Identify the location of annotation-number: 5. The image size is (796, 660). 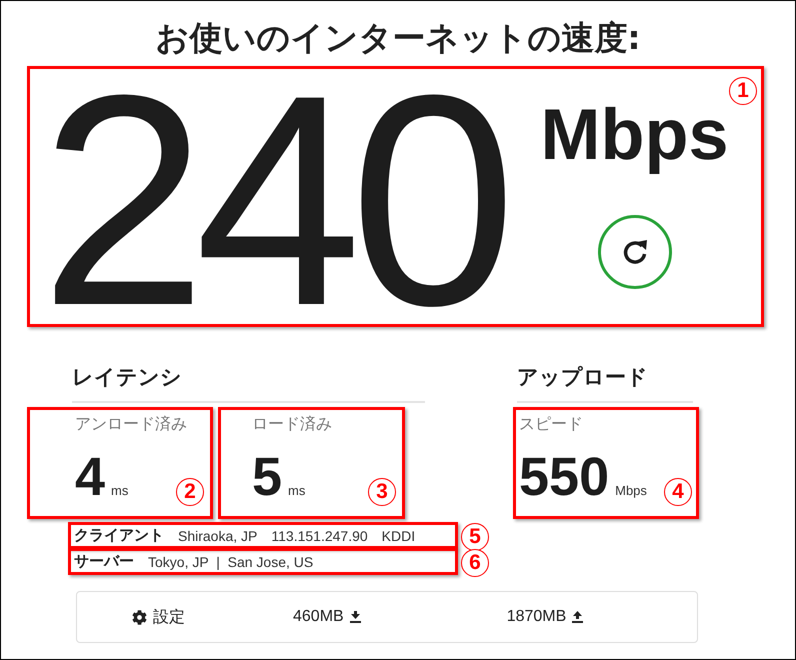
(475, 537).